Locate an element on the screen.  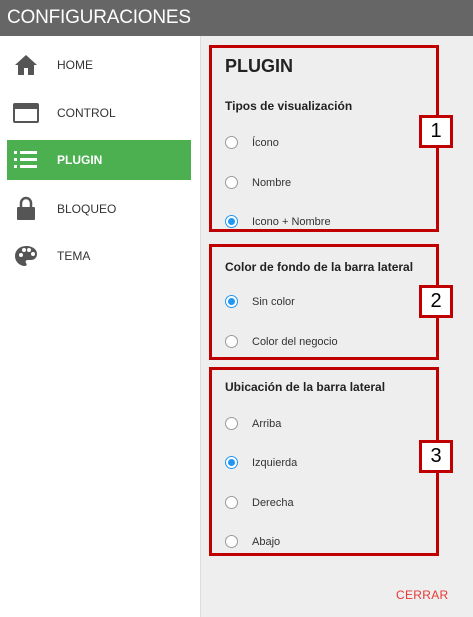
sidebar-item-label: BLOQUEO is located at coordinates (87, 209).